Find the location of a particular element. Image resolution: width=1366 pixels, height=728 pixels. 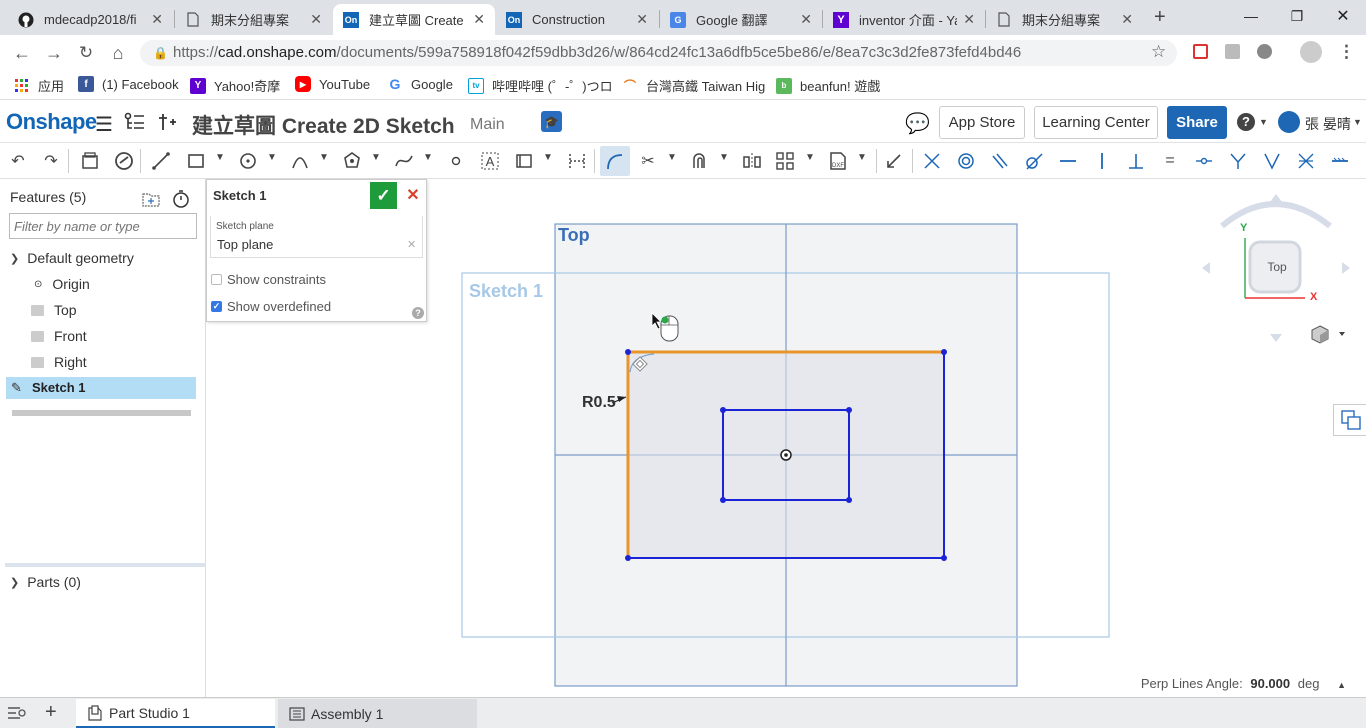

feature-tree-icon is located at coordinates (90, 161).